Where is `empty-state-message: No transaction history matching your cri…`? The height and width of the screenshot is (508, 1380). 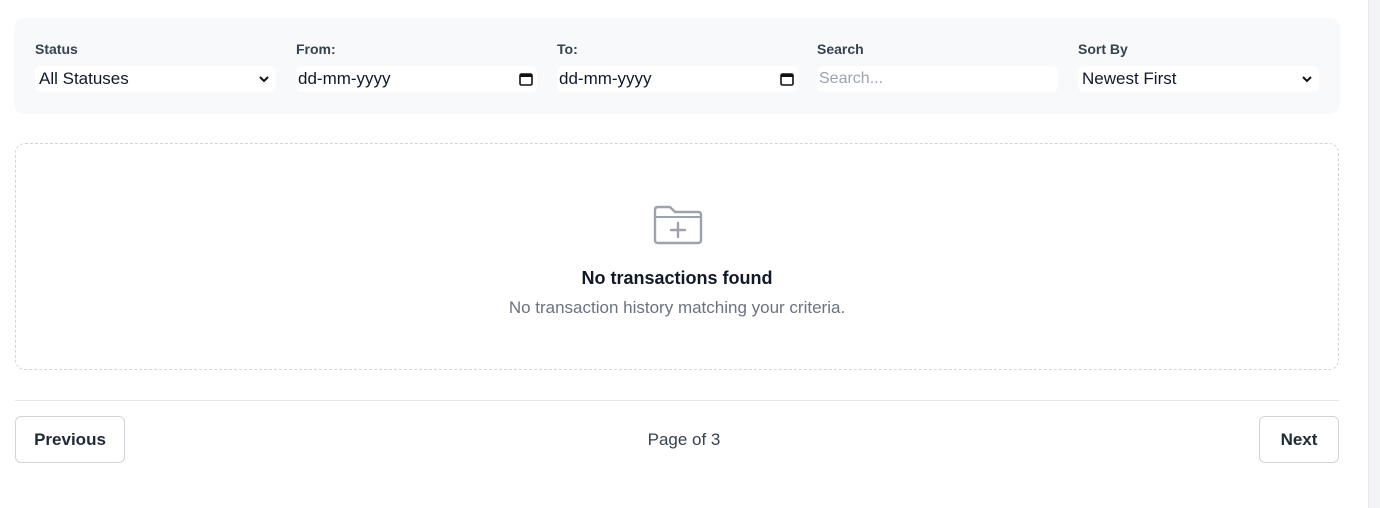 empty-state-message: No transaction history matching your cri… is located at coordinates (677, 307).